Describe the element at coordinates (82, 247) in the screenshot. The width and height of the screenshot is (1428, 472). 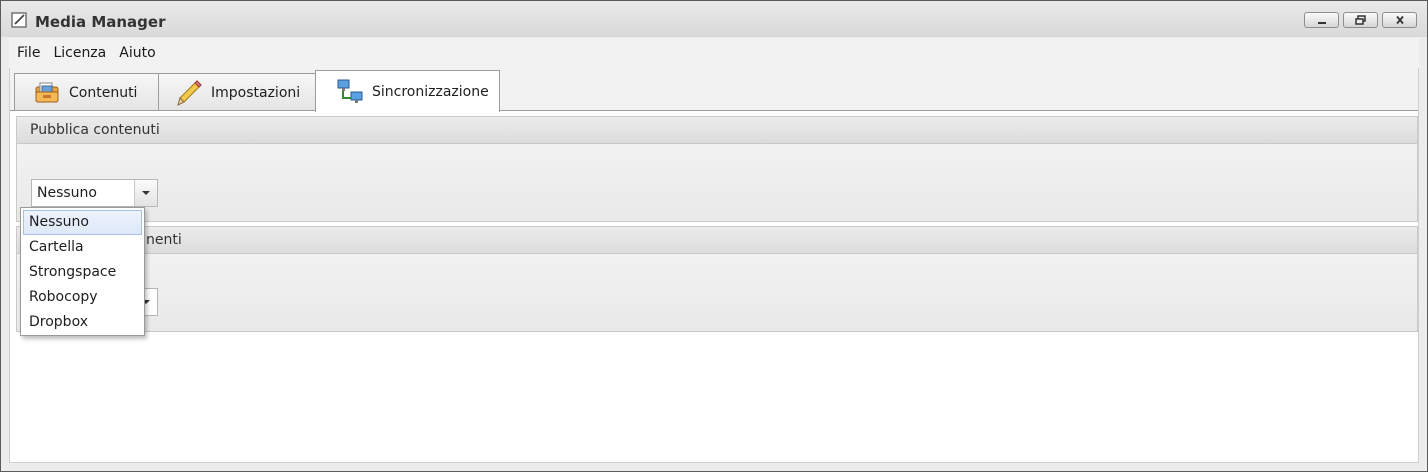
I see `option-cartella: Cartella` at that location.